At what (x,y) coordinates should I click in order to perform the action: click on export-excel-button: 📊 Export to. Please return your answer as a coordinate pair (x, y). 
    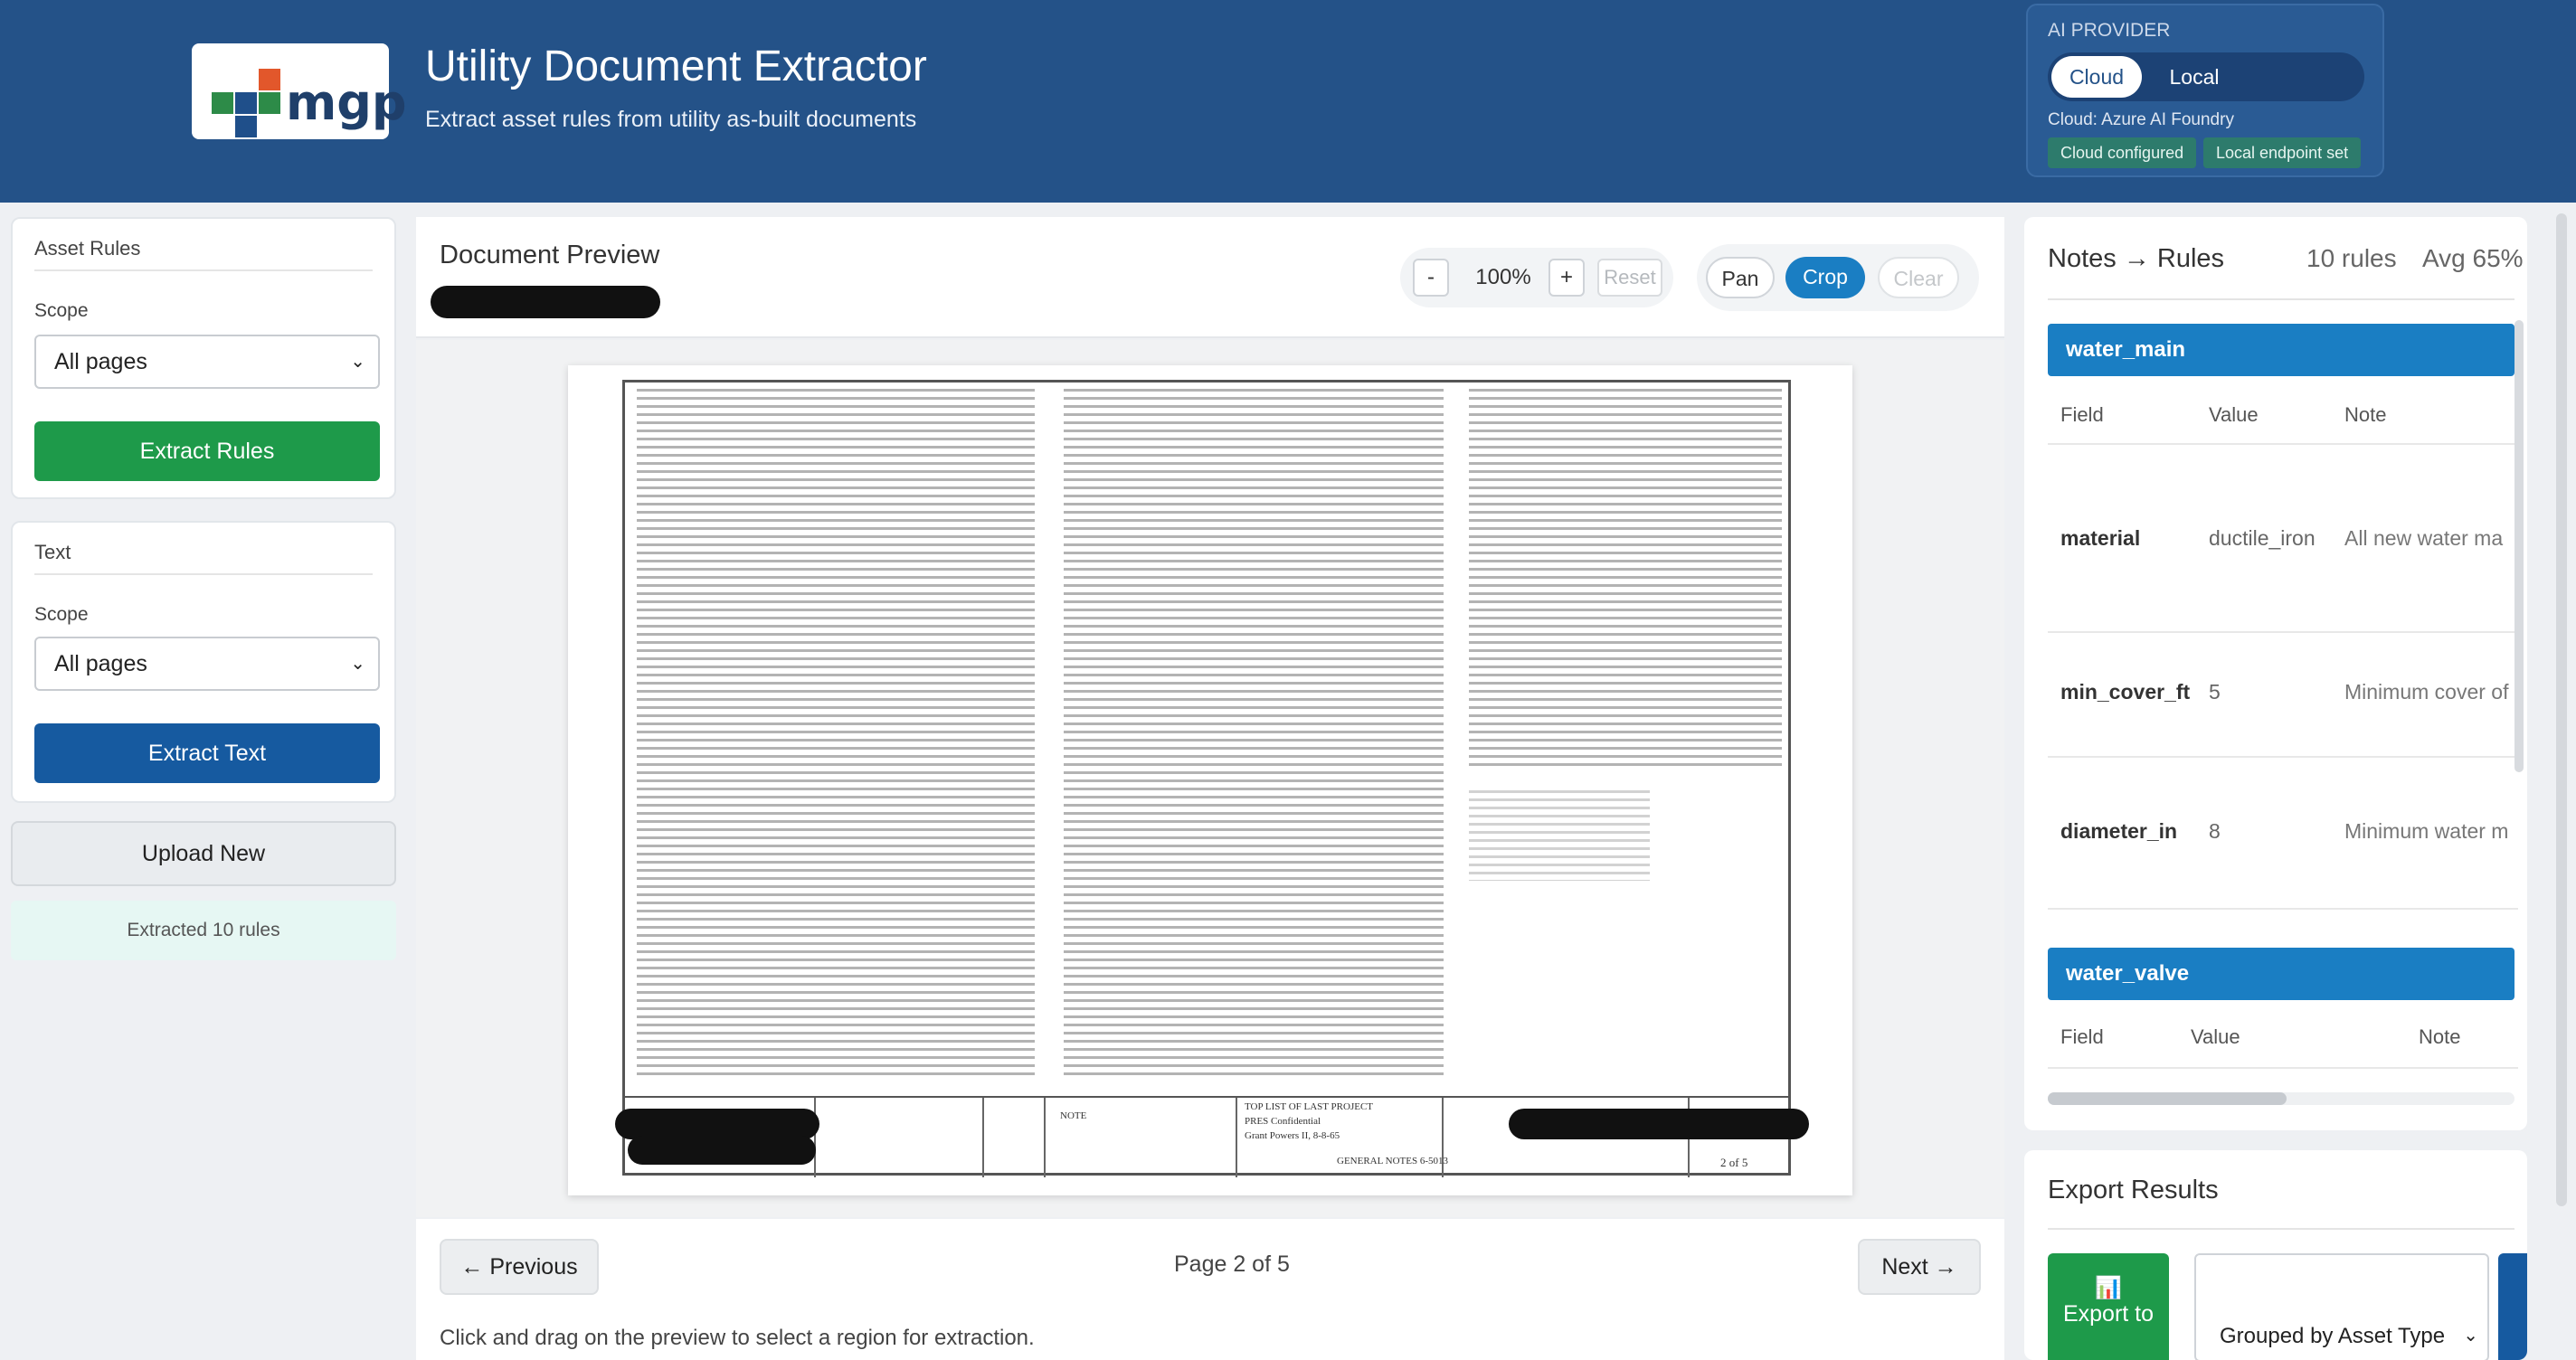
    Looking at the image, I should click on (2108, 1307).